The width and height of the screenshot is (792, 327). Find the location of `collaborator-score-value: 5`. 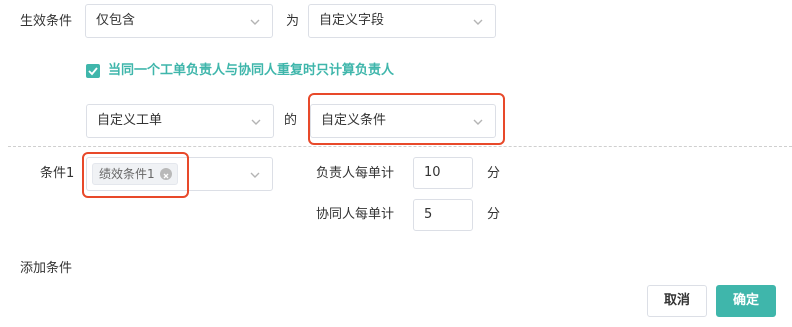

collaborator-score-value: 5 is located at coordinates (428, 214).